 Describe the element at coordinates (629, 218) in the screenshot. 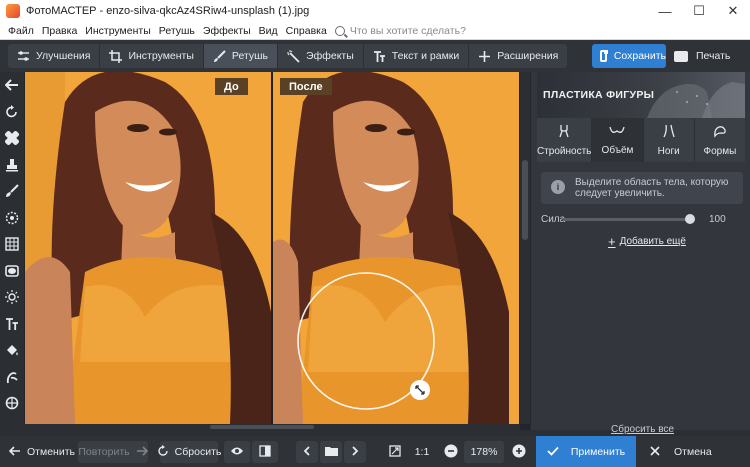

I see `strength-slider` at that location.